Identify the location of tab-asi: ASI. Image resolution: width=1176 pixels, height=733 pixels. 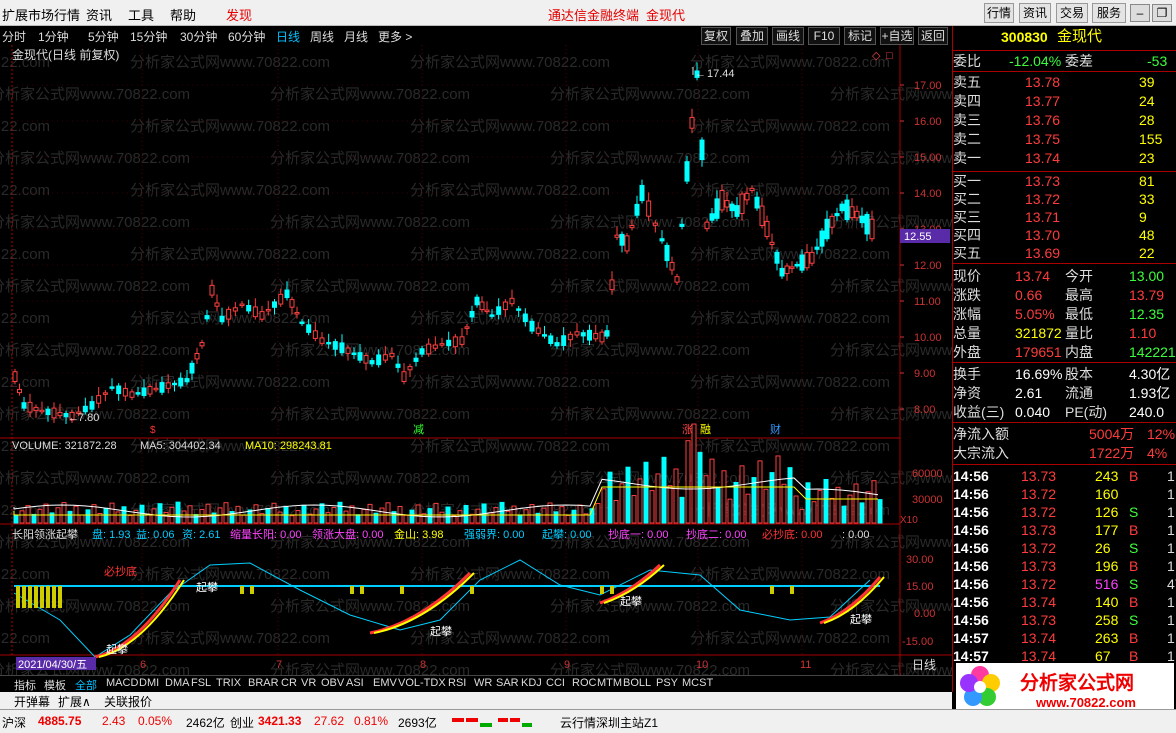
(355, 683).